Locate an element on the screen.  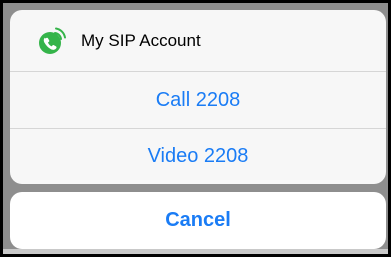
phone-wifi-icon is located at coordinates (52, 41).